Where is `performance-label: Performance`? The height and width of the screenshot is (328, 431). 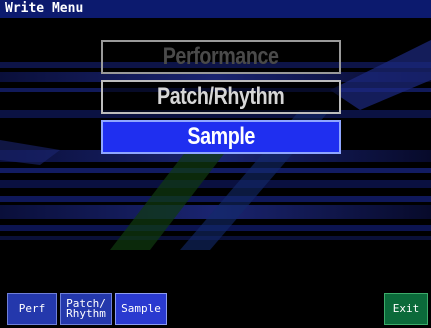 performance-label: Performance is located at coordinates (221, 56).